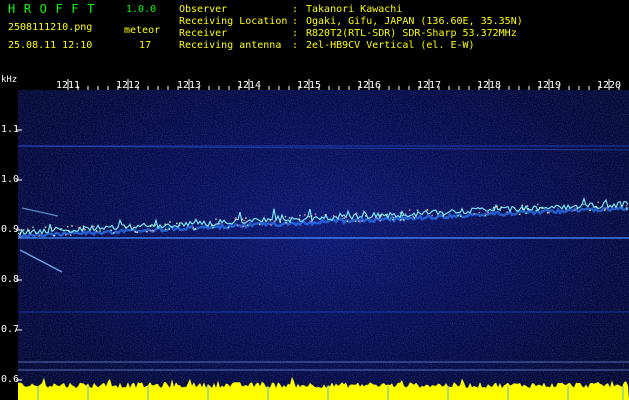 This screenshot has width=629, height=400. Describe the element at coordinates (10, 279) in the screenshot. I see `freq-tick-0-8: 0.8` at that location.